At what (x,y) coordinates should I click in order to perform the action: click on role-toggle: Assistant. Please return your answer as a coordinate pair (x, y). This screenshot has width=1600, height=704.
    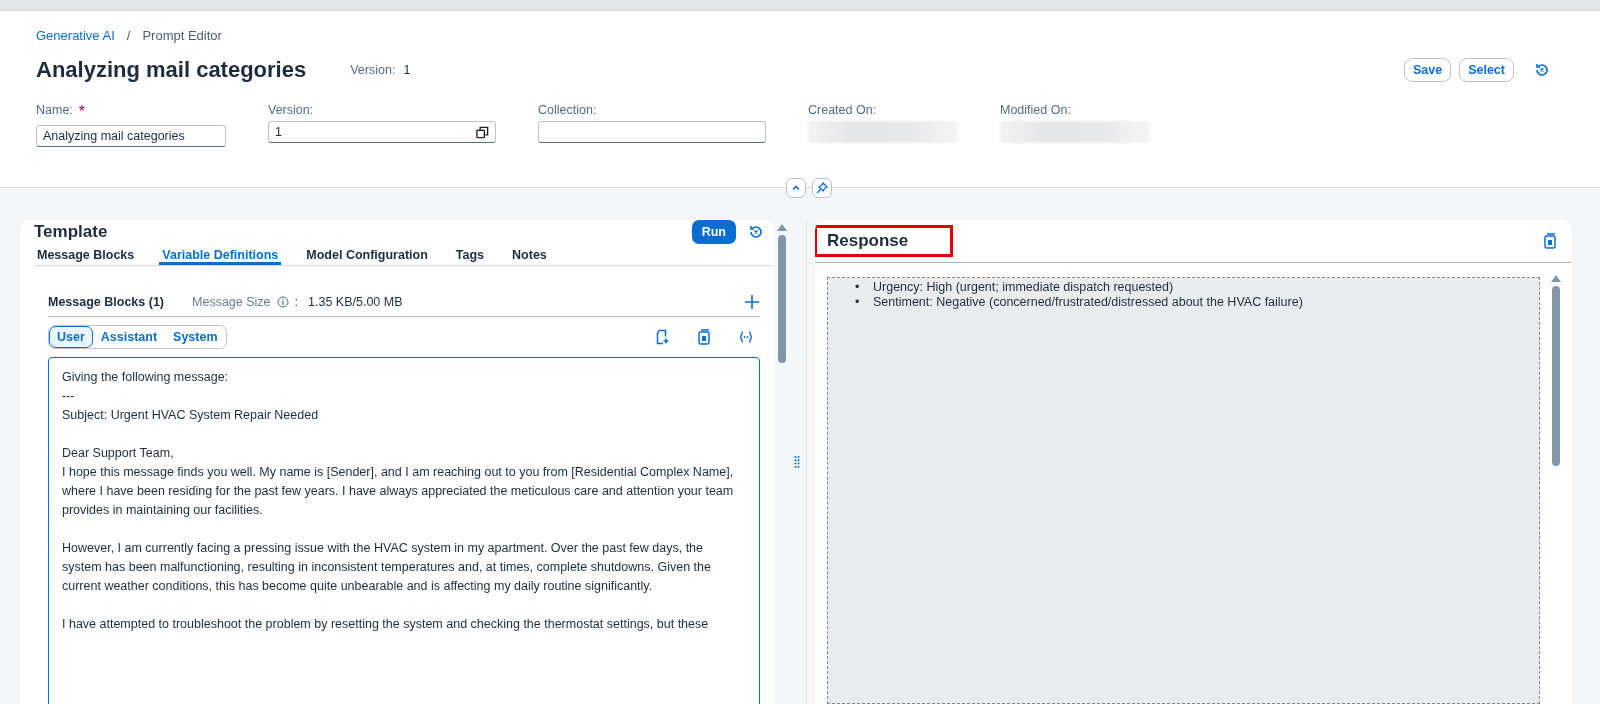
    Looking at the image, I should click on (129, 337).